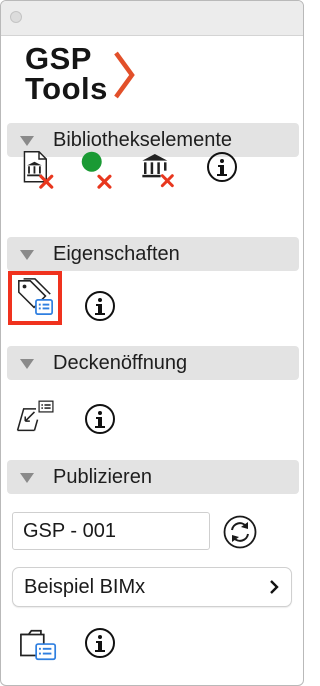 The width and height of the screenshot is (320, 686). What do you see at coordinates (159, 169) in the screenshot?
I see `building-remove-icon` at bounding box center [159, 169].